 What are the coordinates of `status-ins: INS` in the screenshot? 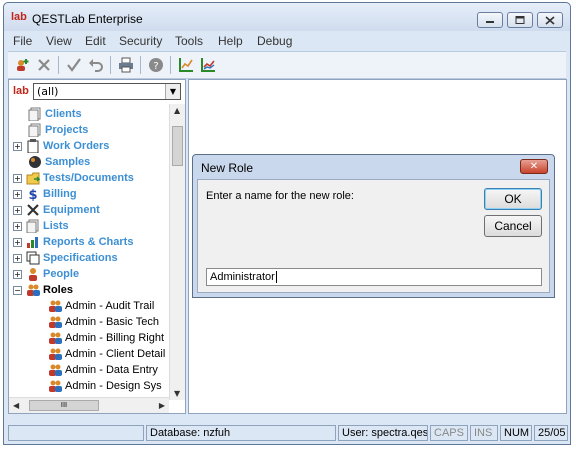 It's located at (484, 433).